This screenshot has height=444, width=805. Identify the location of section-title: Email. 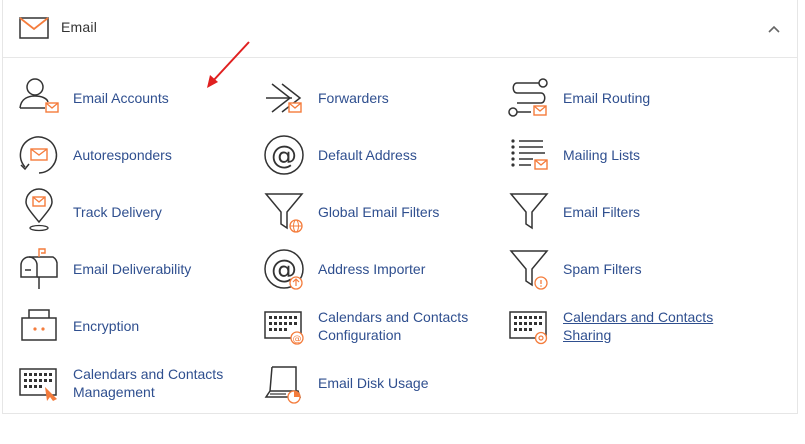
(79, 27).